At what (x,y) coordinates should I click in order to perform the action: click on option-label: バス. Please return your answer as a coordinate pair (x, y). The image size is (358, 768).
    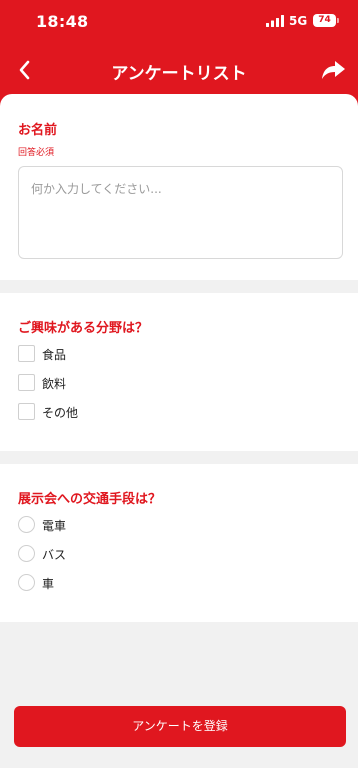
    Looking at the image, I should click on (54, 555).